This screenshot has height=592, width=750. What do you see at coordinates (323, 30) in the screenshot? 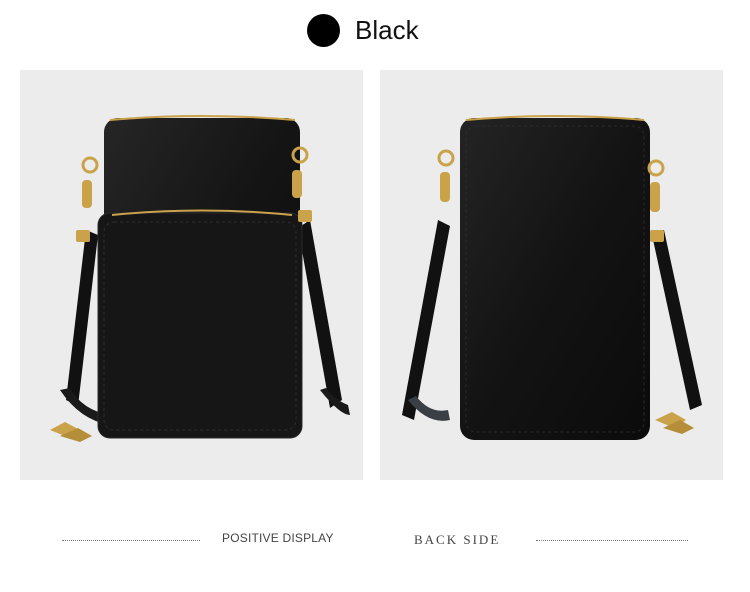
I see `color-swatch` at bounding box center [323, 30].